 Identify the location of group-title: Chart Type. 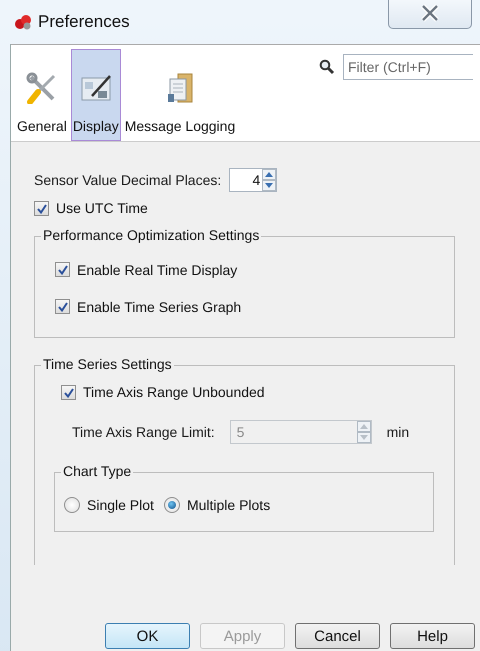
(97, 471).